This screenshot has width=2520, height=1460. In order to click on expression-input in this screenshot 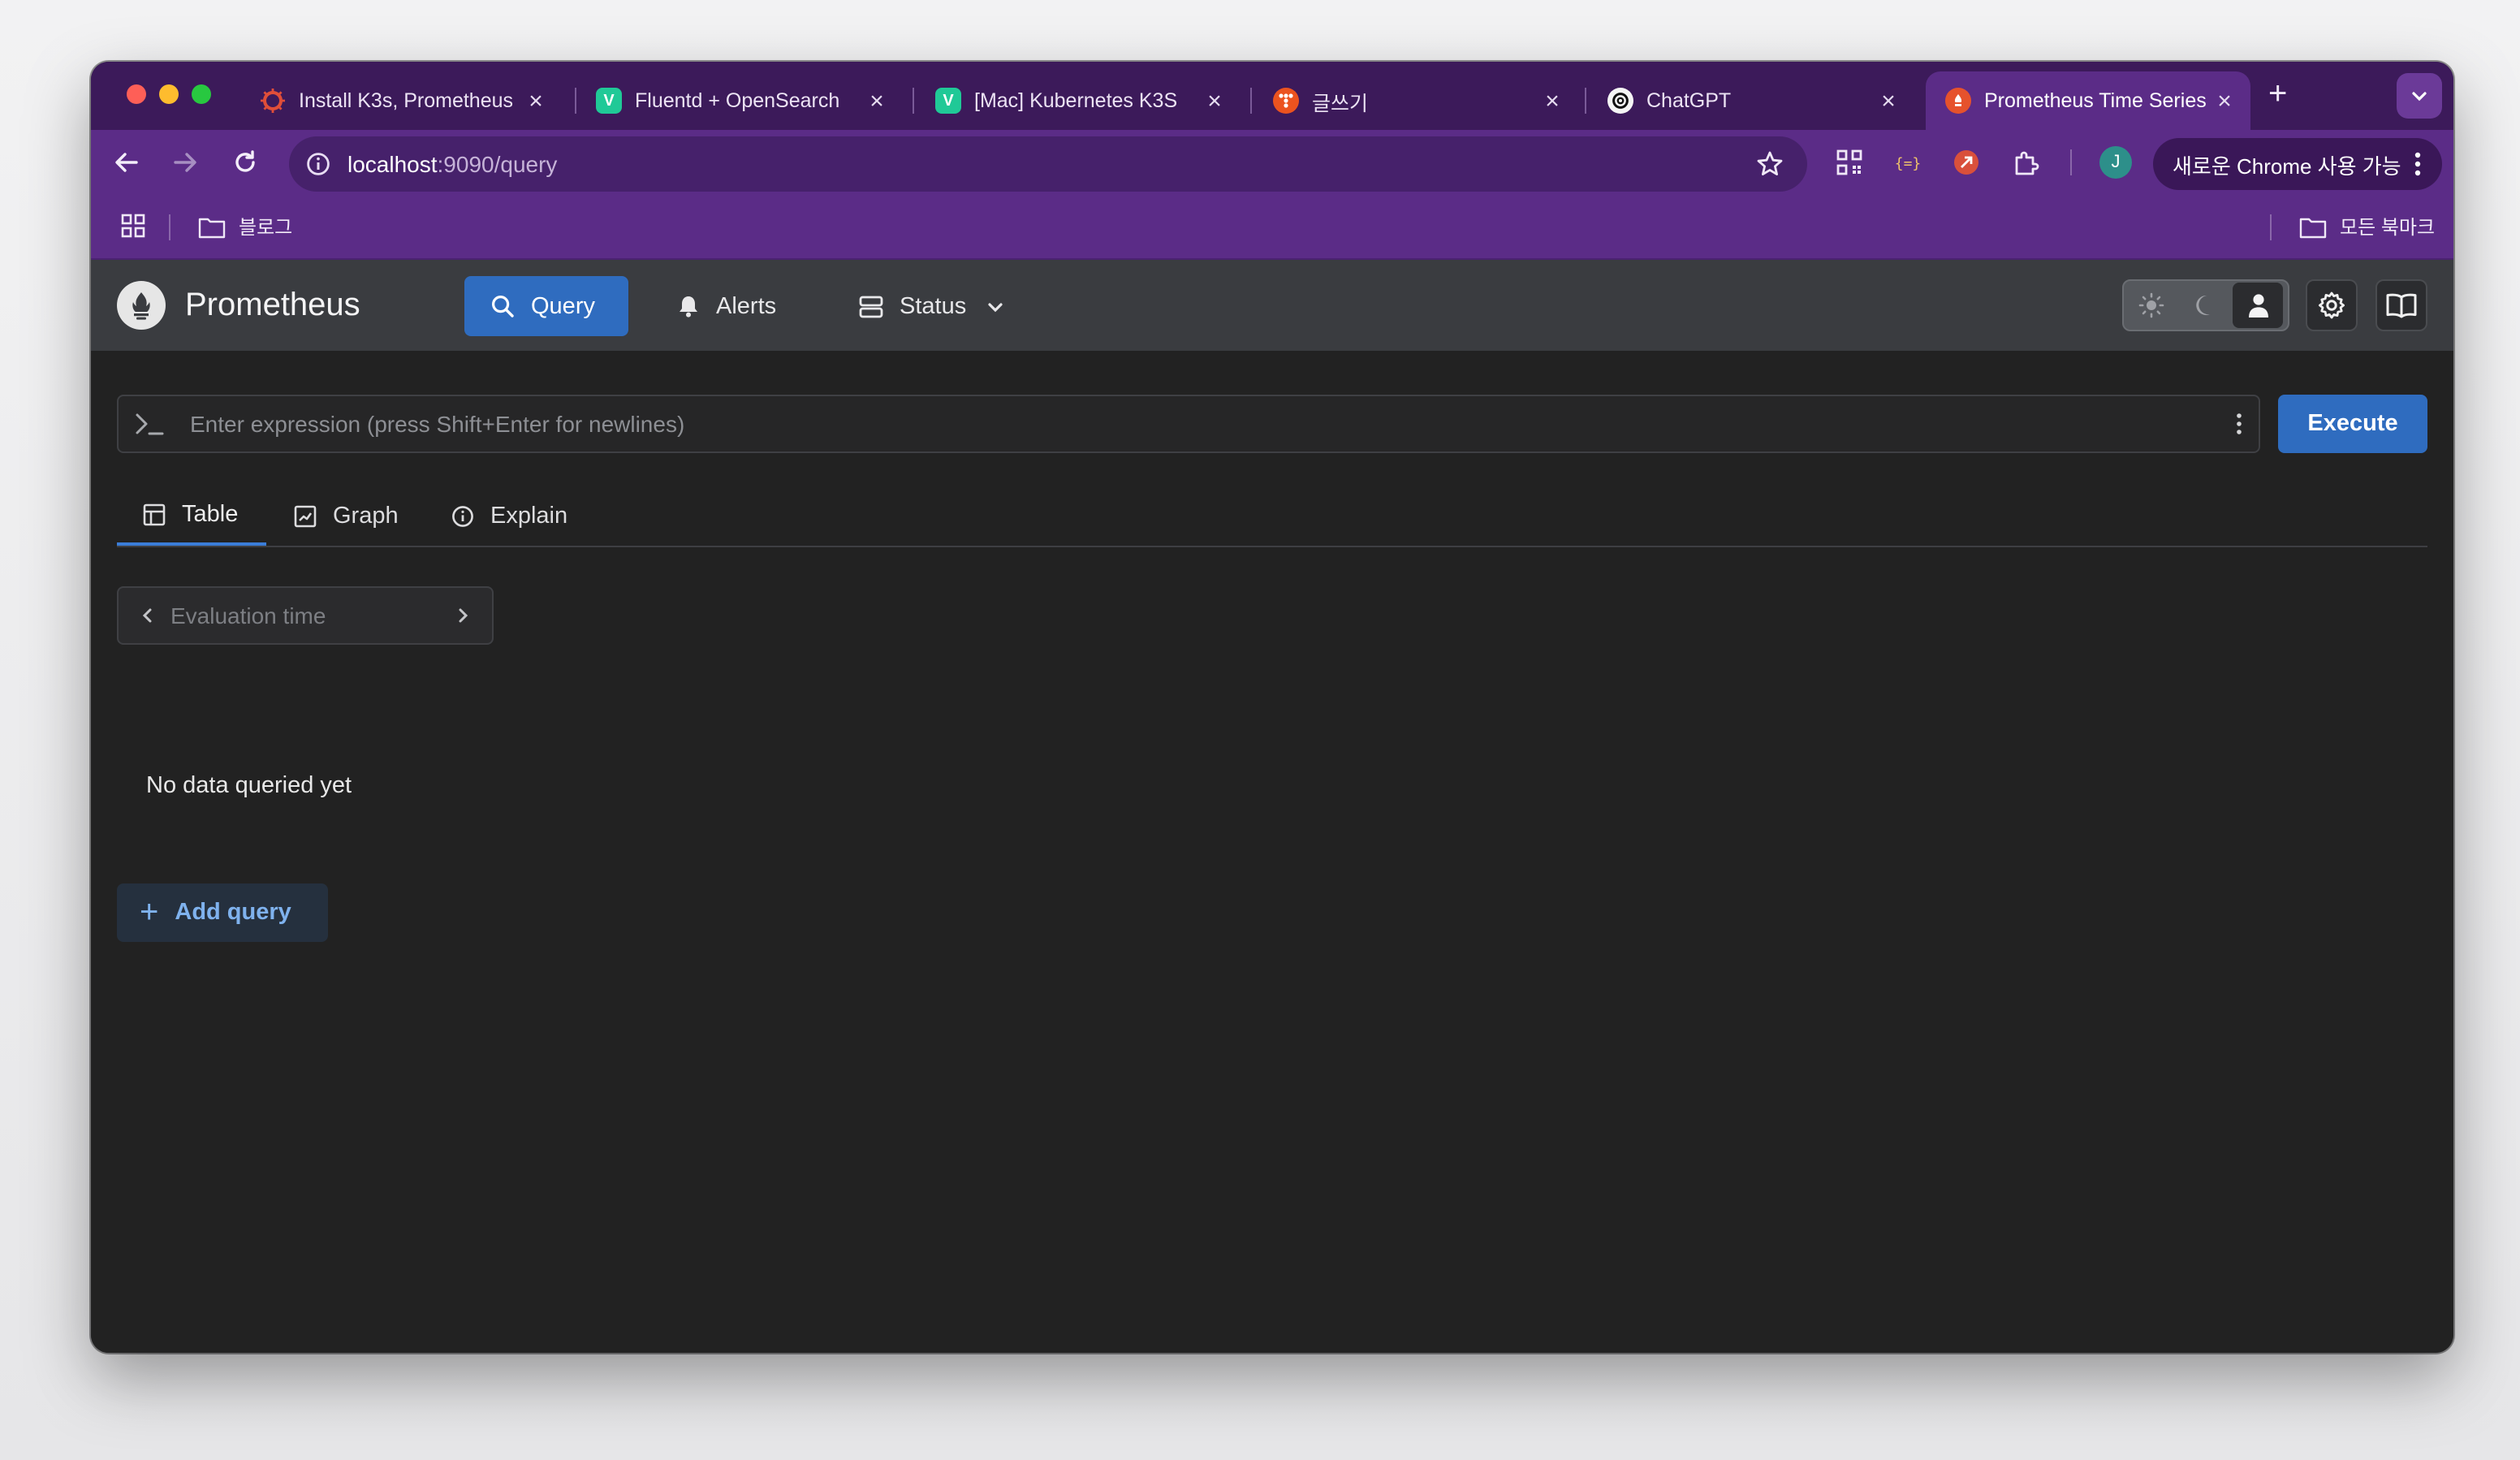, I will do `click(1203, 423)`.